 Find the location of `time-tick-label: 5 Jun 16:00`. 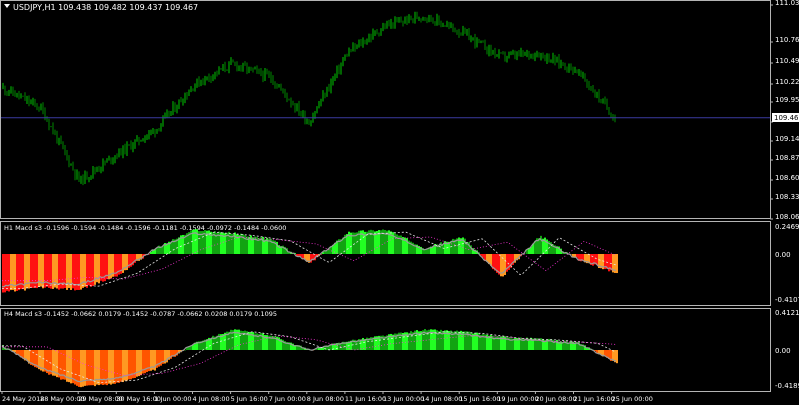

time-tick-label: 5 Jun 16:00 is located at coordinates (249, 399).